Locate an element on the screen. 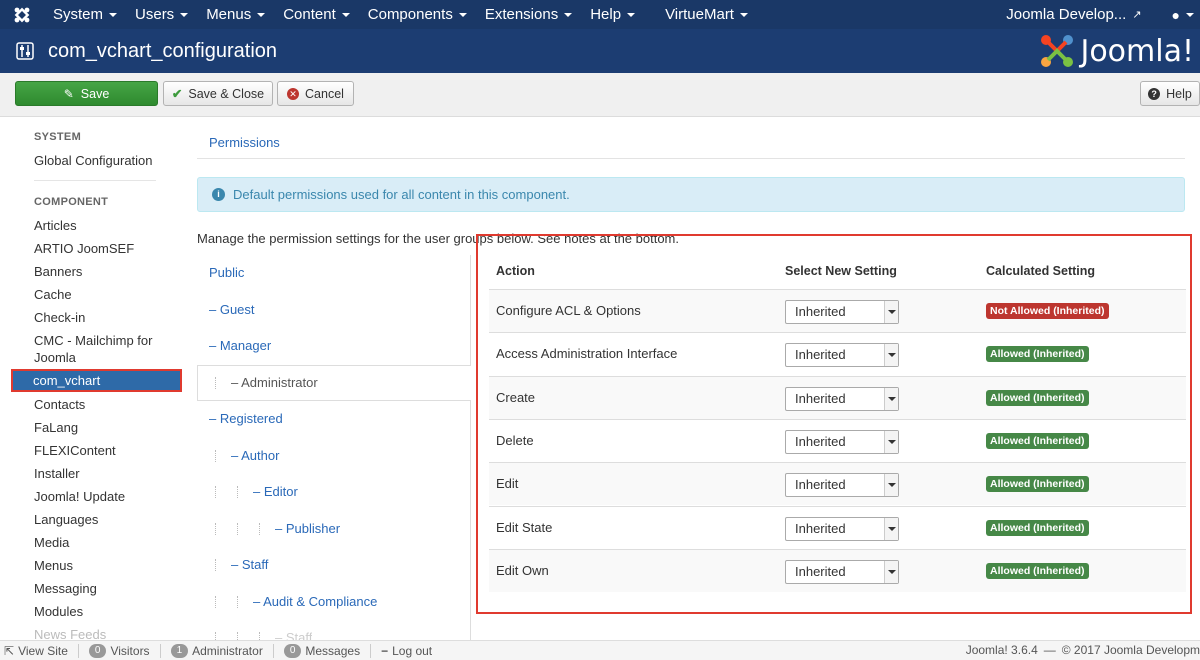 The image size is (1200, 660). visitors-badge: 0 is located at coordinates (97, 650).